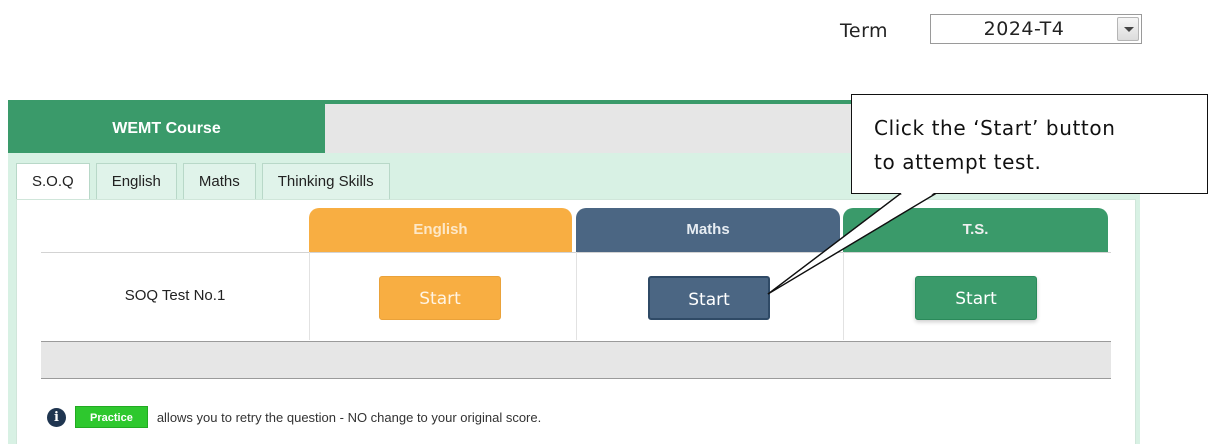  What do you see at coordinates (1024, 29) in the screenshot?
I see `term-selected-value: 2024-T4` at bounding box center [1024, 29].